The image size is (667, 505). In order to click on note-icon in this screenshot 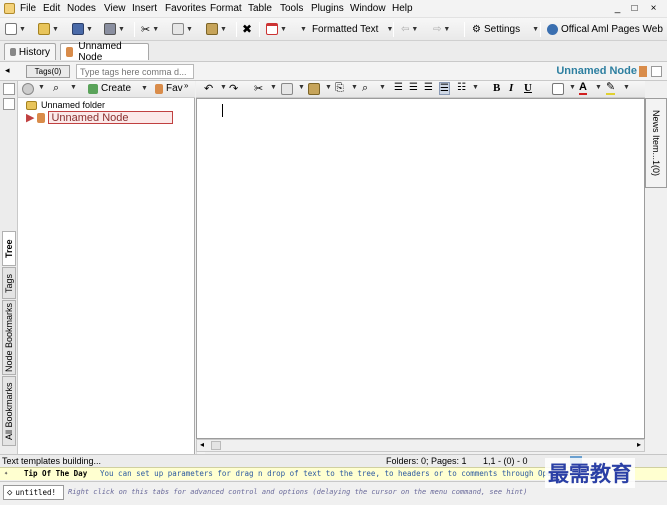, I will do `click(656, 71)`.